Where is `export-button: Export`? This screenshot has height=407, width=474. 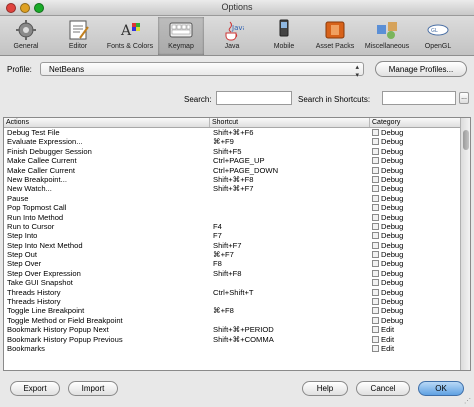 export-button: Export is located at coordinates (35, 388).